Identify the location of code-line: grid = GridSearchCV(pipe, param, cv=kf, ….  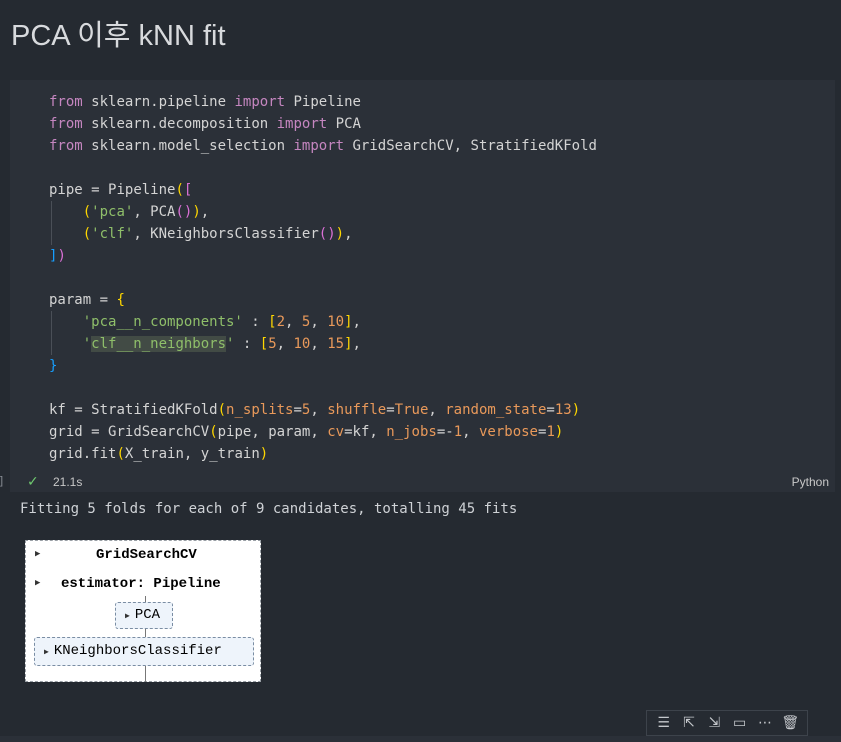
(323, 432).